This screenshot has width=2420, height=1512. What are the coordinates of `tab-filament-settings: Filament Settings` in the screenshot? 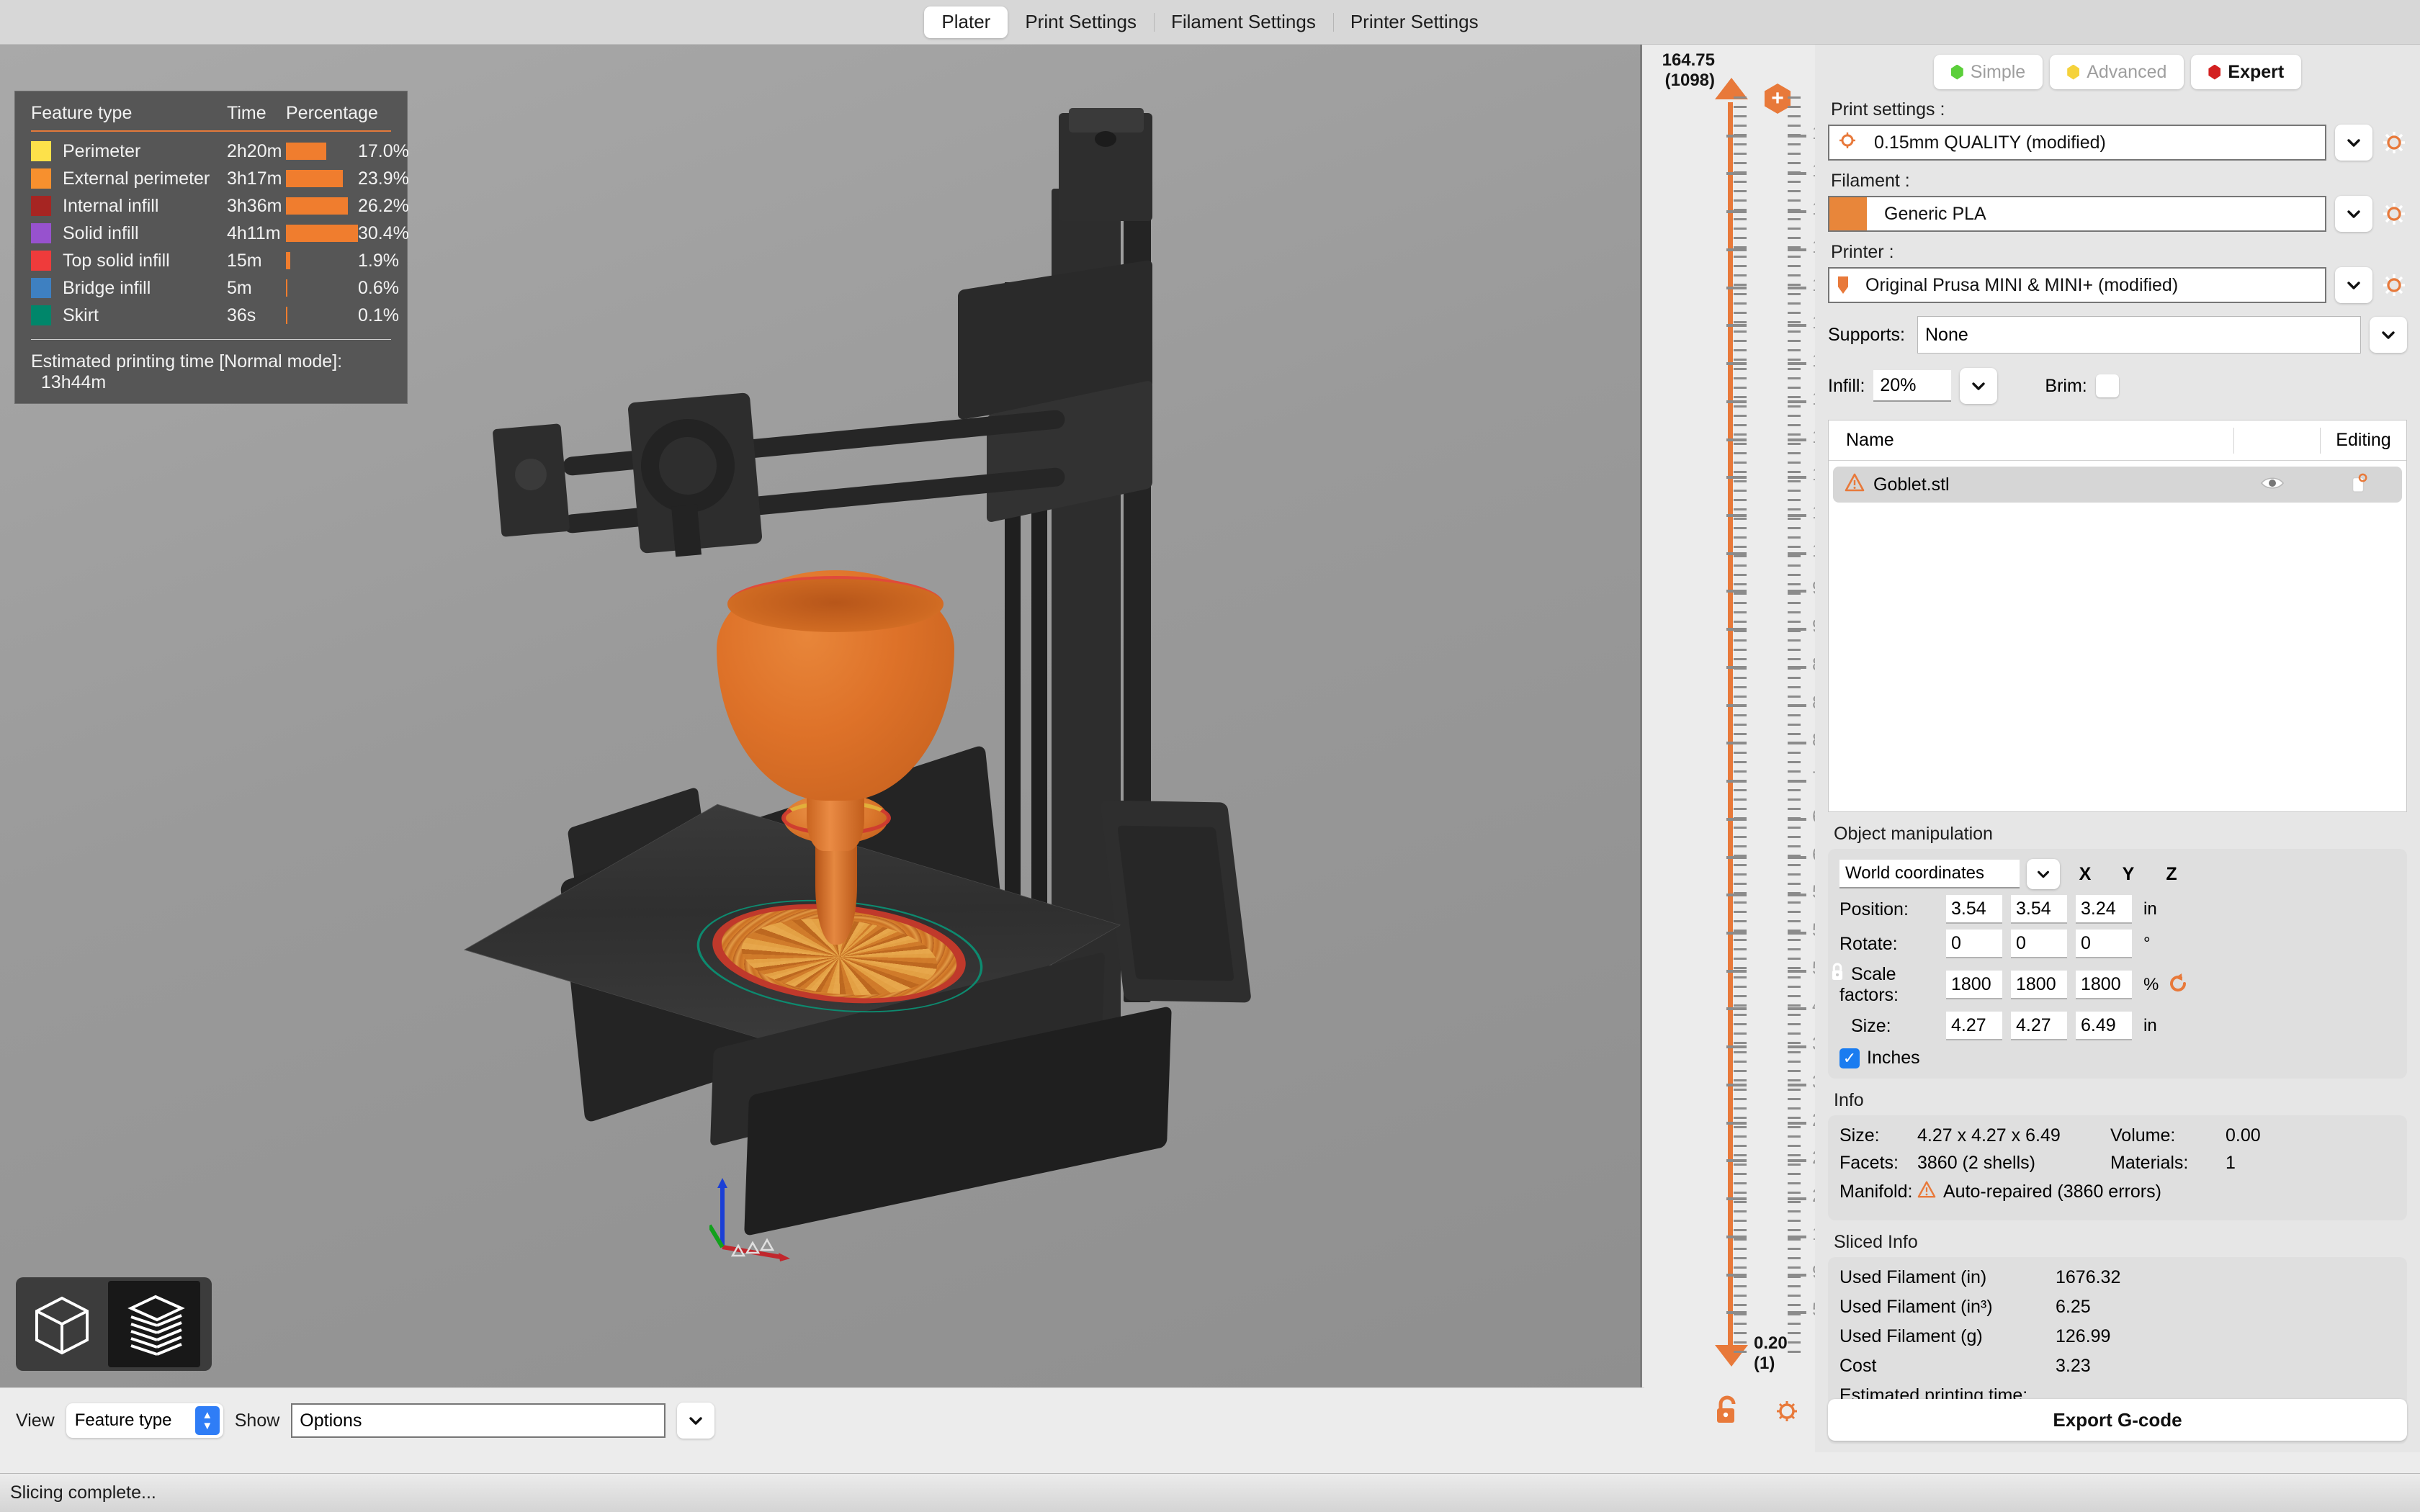 It's located at (1243, 22).